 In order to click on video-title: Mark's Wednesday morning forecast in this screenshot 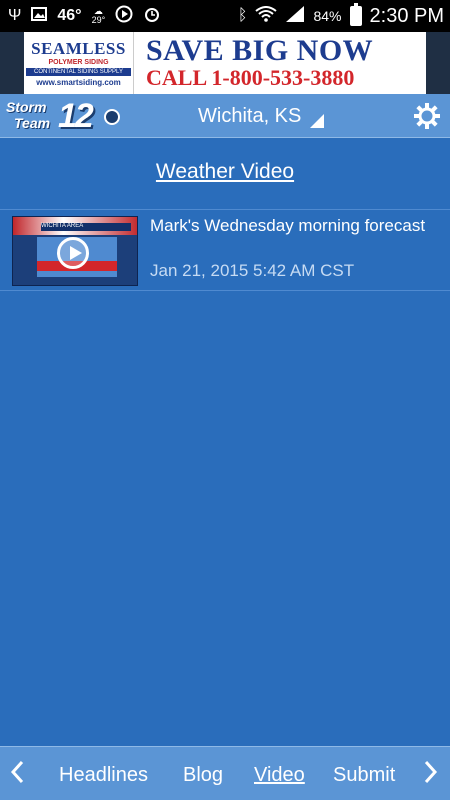, I will do `click(295, 226)`.